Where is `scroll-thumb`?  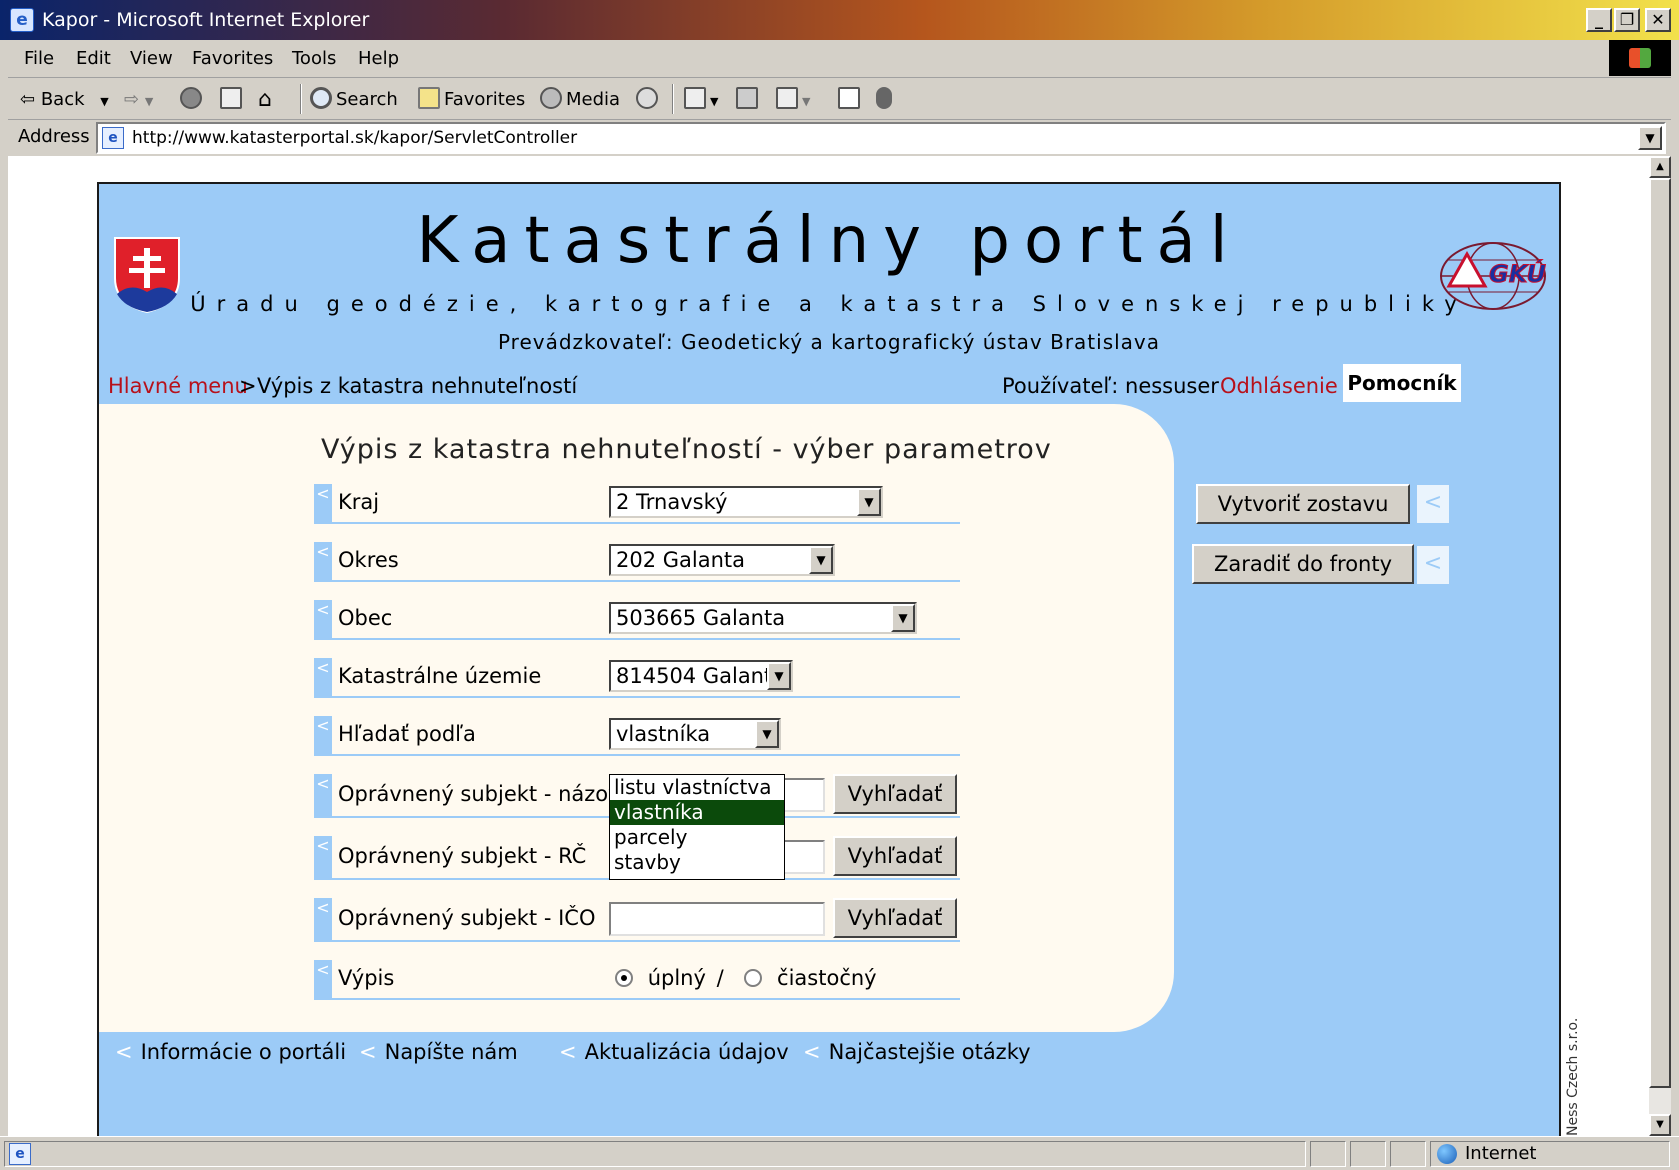
scroll-thumb is located at coordinates (1660, 633).